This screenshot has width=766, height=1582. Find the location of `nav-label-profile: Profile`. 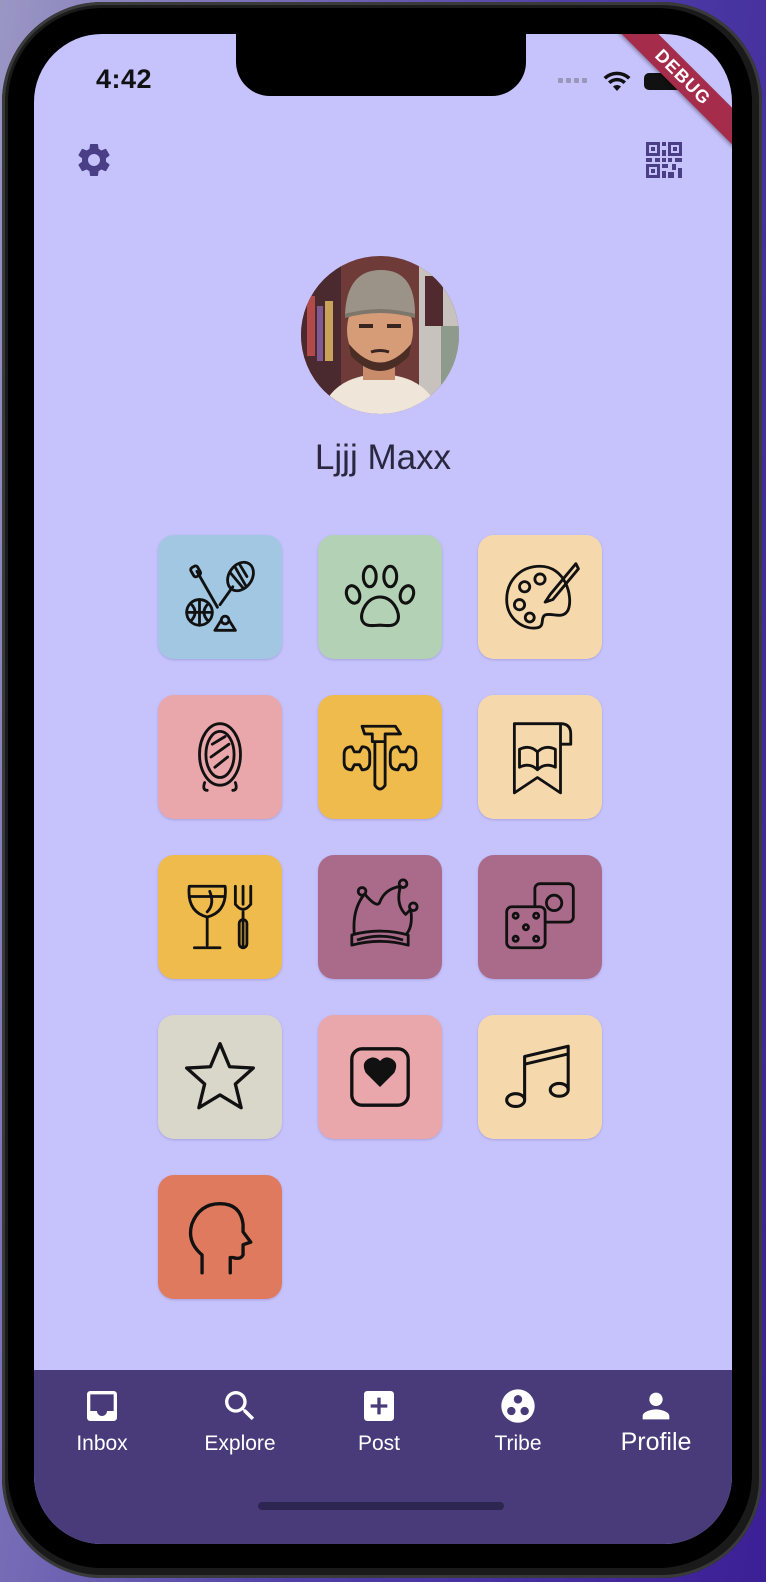

nav-label-profile: Profile is located at coordinates (656, 1442).